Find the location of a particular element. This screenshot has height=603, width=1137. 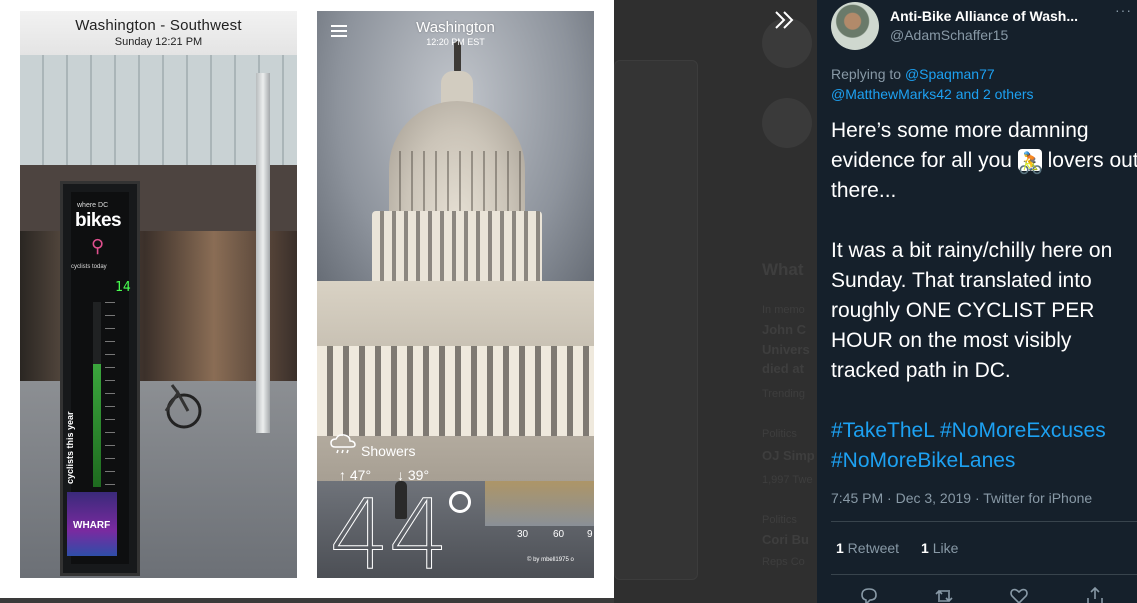

counter-brand-small: where DC is located at coordinates (93, 205).